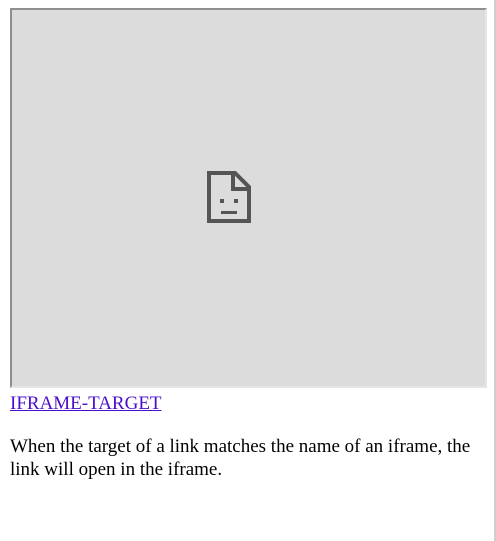  I want to click on sad-page-icon, so click(229, 197).